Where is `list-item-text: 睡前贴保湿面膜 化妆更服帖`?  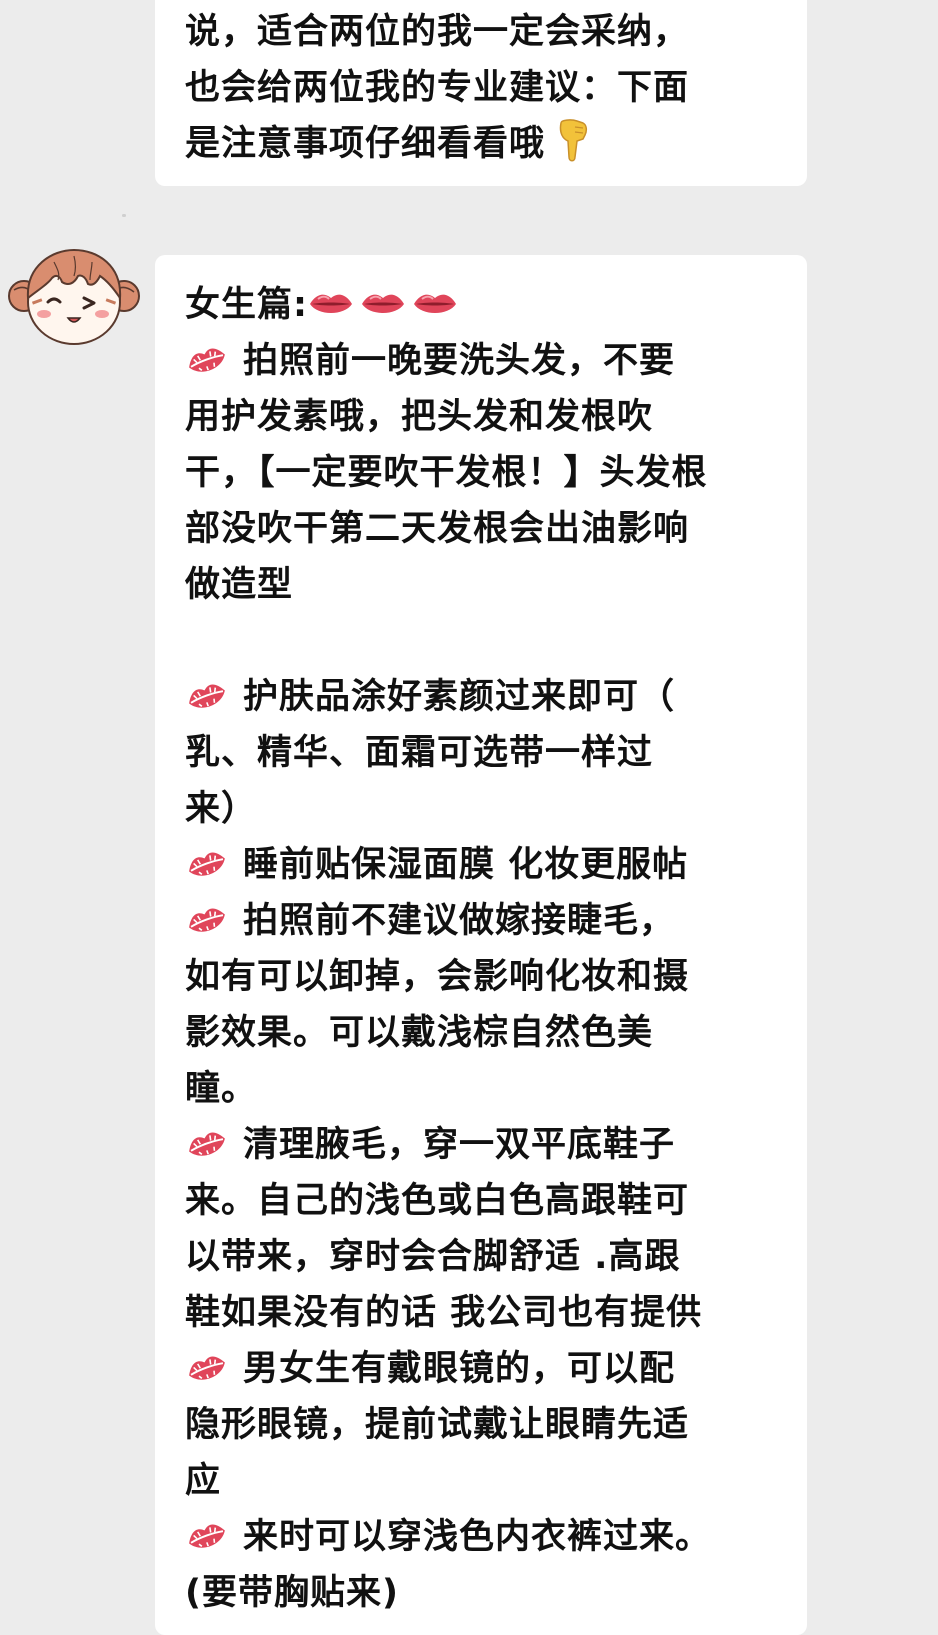
list-item-text: 睡前贴保湿面膜 化妆更服帖 is located at coordinates (466, 865).